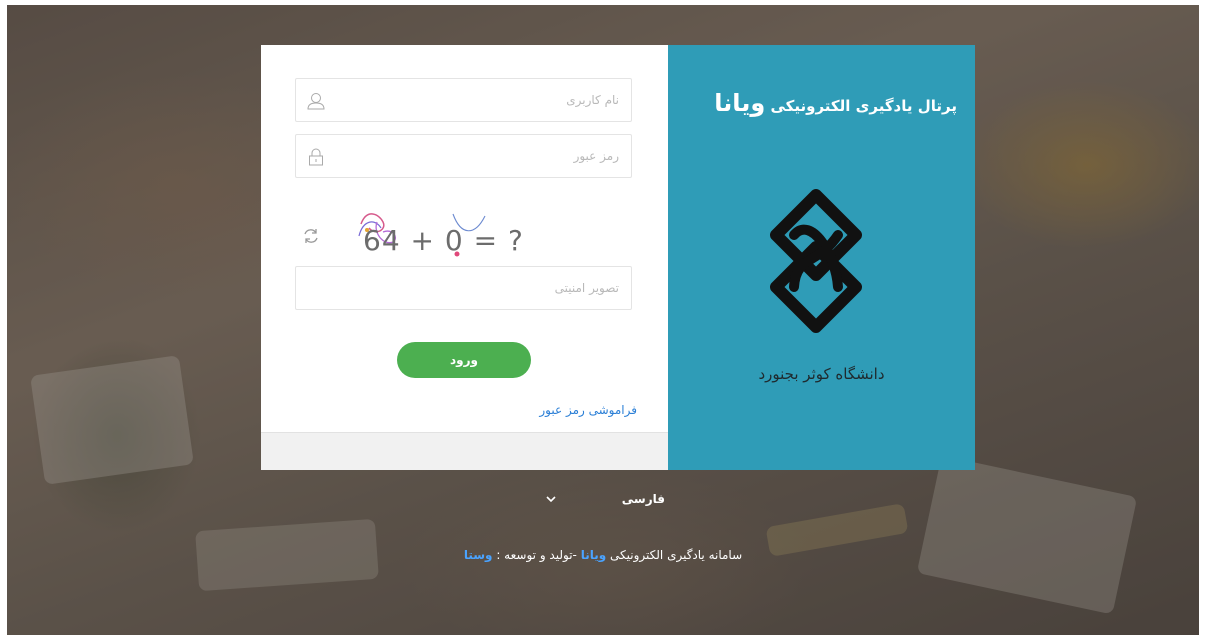 The image size is (1206, 635). What do you see at coordinates (536, 555) in the screenshot?
I see `footer-text-middle: -تولید و توسعه :` at bounding box center [536, 555].